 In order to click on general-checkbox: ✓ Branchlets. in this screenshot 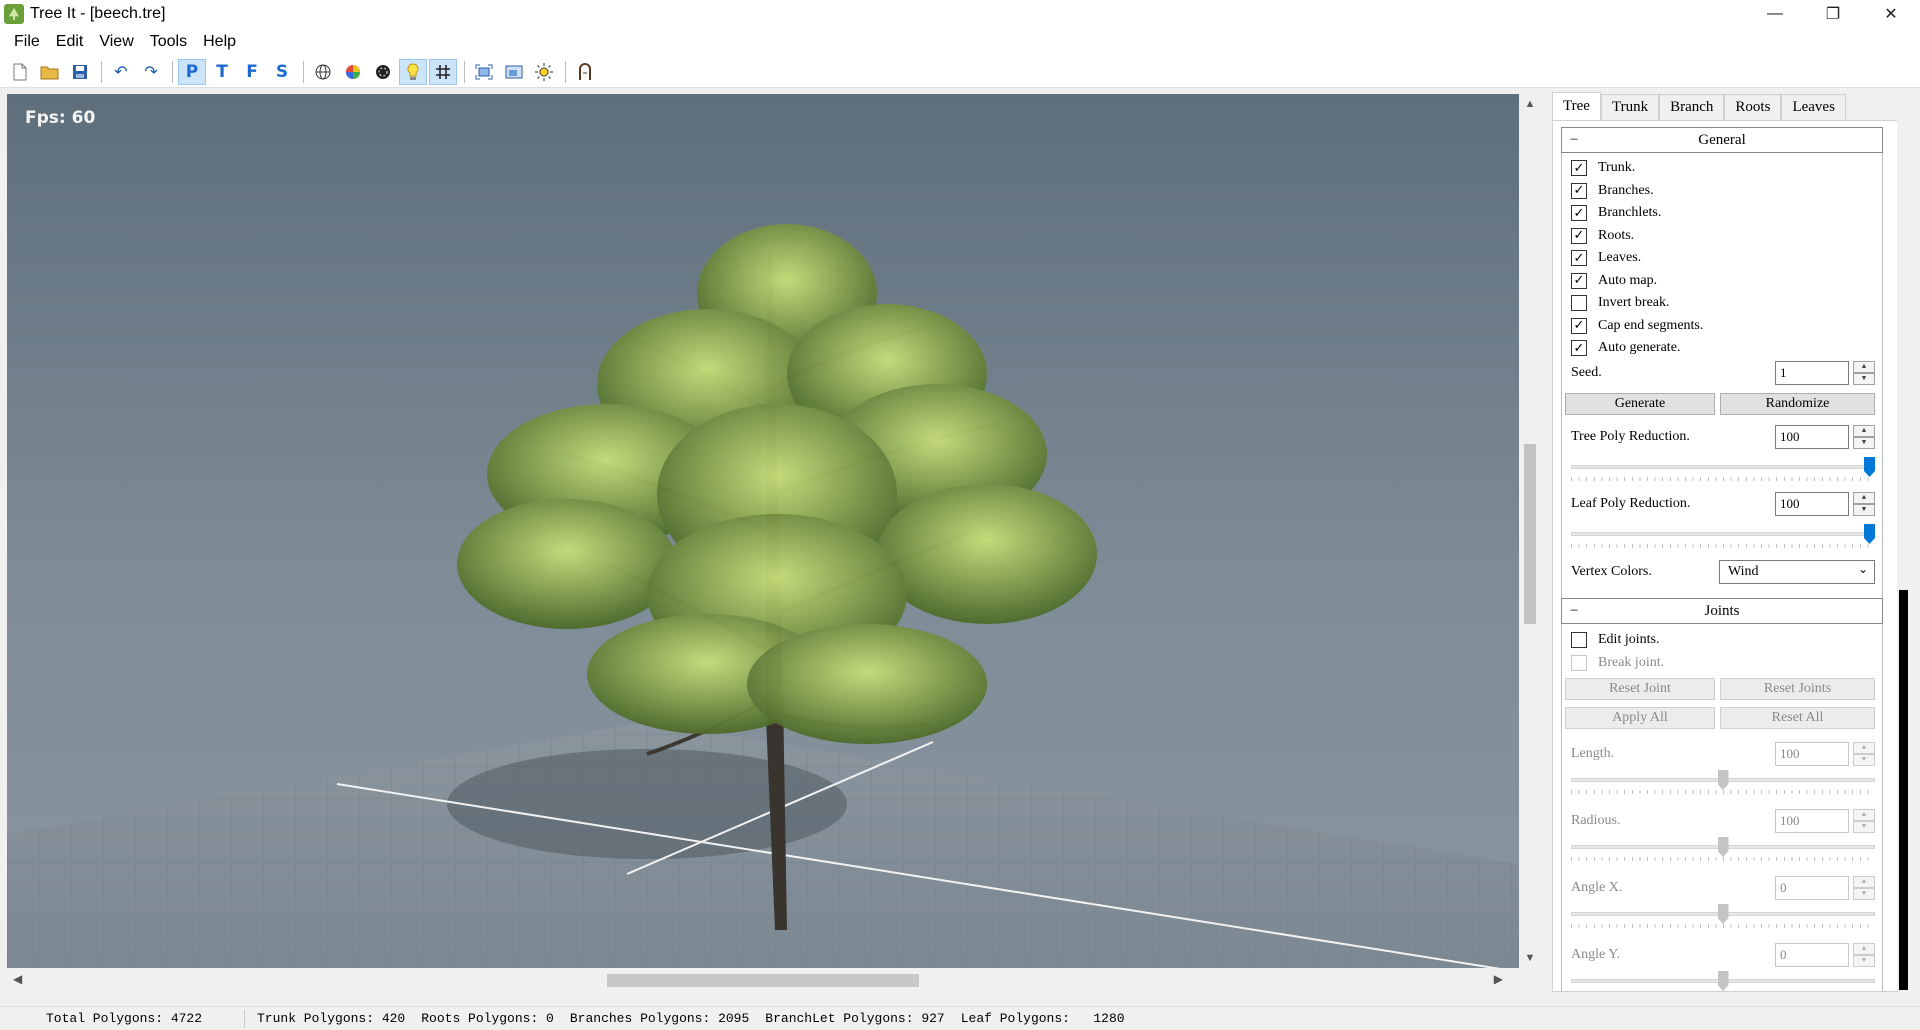, I will do `click(1616, 213)`.